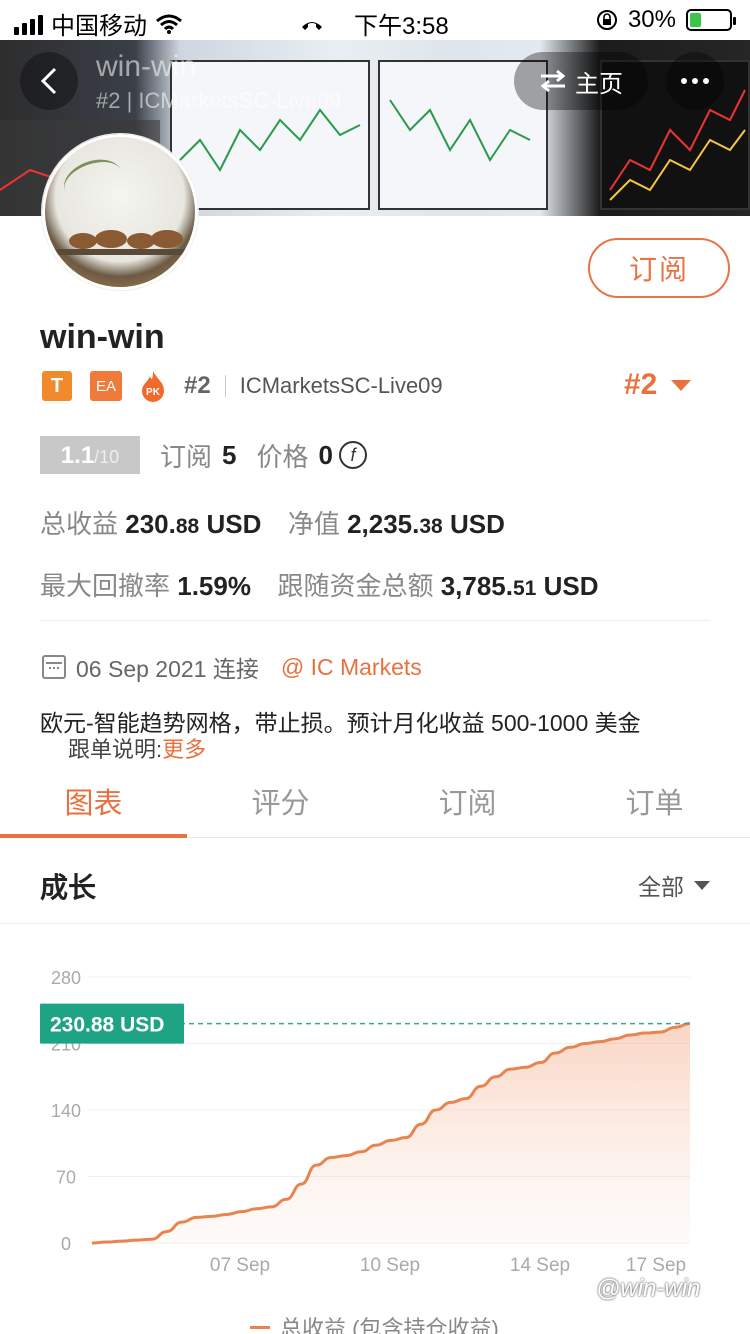 The width and height of the screenshot is (750, 1334). I want to click on avatar, so click(120, 212).